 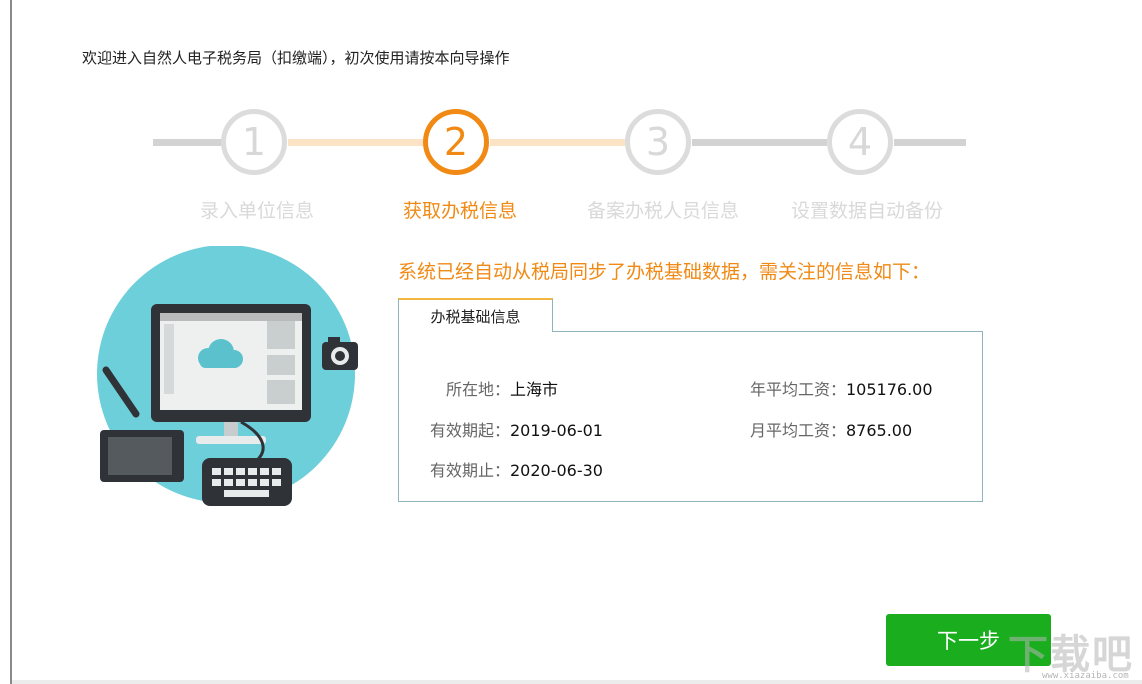 I want to click on window-bottom-border, so click(x=577, y=682).